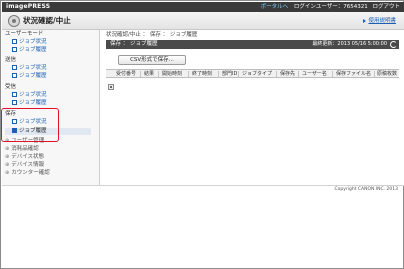 This screenshot has height=269, width=404. What do you see at coordinates (275, 7) in the screenshot?
I see `portal-link: ポータルへ` at bounding box center [275, 7].